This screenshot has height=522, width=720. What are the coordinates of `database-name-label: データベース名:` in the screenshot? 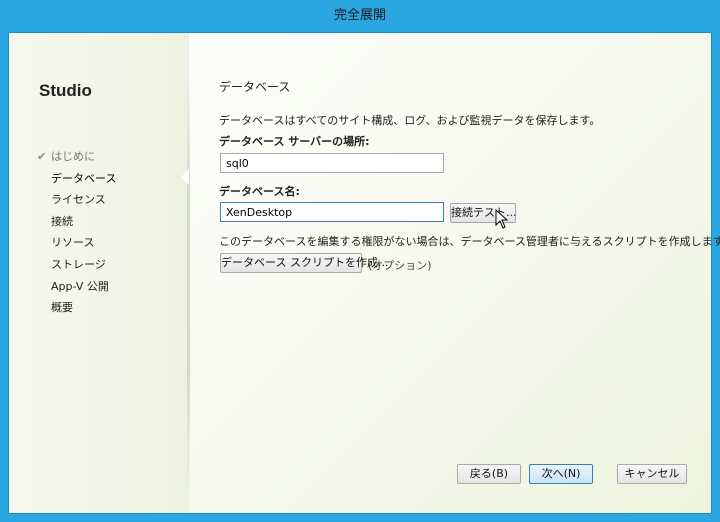 It's located at (259, 191).